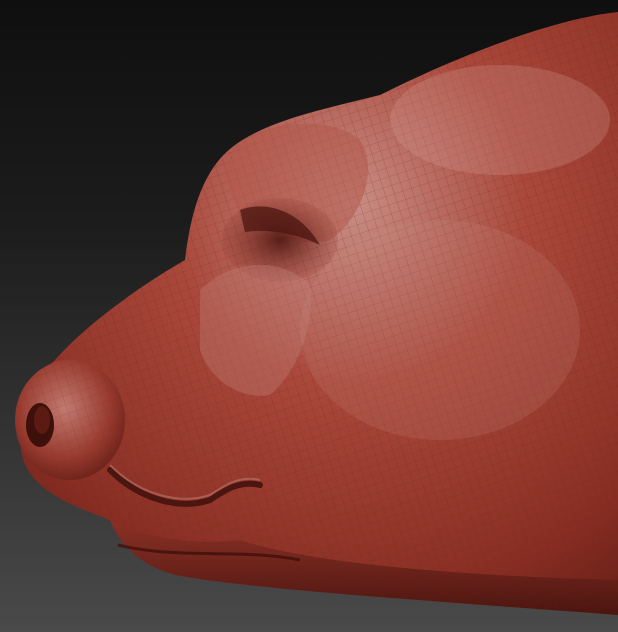 This screenshot has width=618, height=632. Describe the element at coordinates (500, 120) in the screenshot. I see `forehead-highlight` at that location.